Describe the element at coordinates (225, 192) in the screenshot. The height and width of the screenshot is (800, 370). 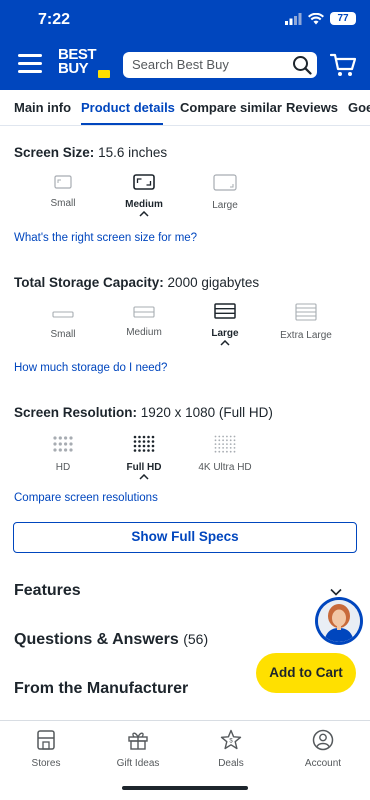
I see `screen-size-option-large: Large` at that location.